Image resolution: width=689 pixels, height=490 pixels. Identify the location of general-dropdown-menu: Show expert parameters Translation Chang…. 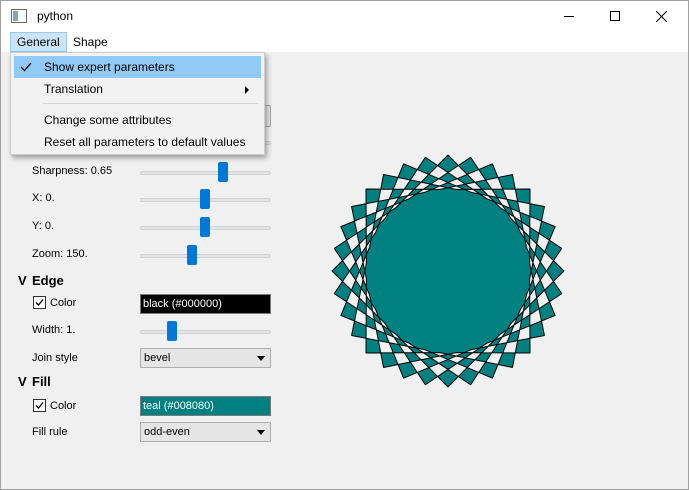
(137, 103).